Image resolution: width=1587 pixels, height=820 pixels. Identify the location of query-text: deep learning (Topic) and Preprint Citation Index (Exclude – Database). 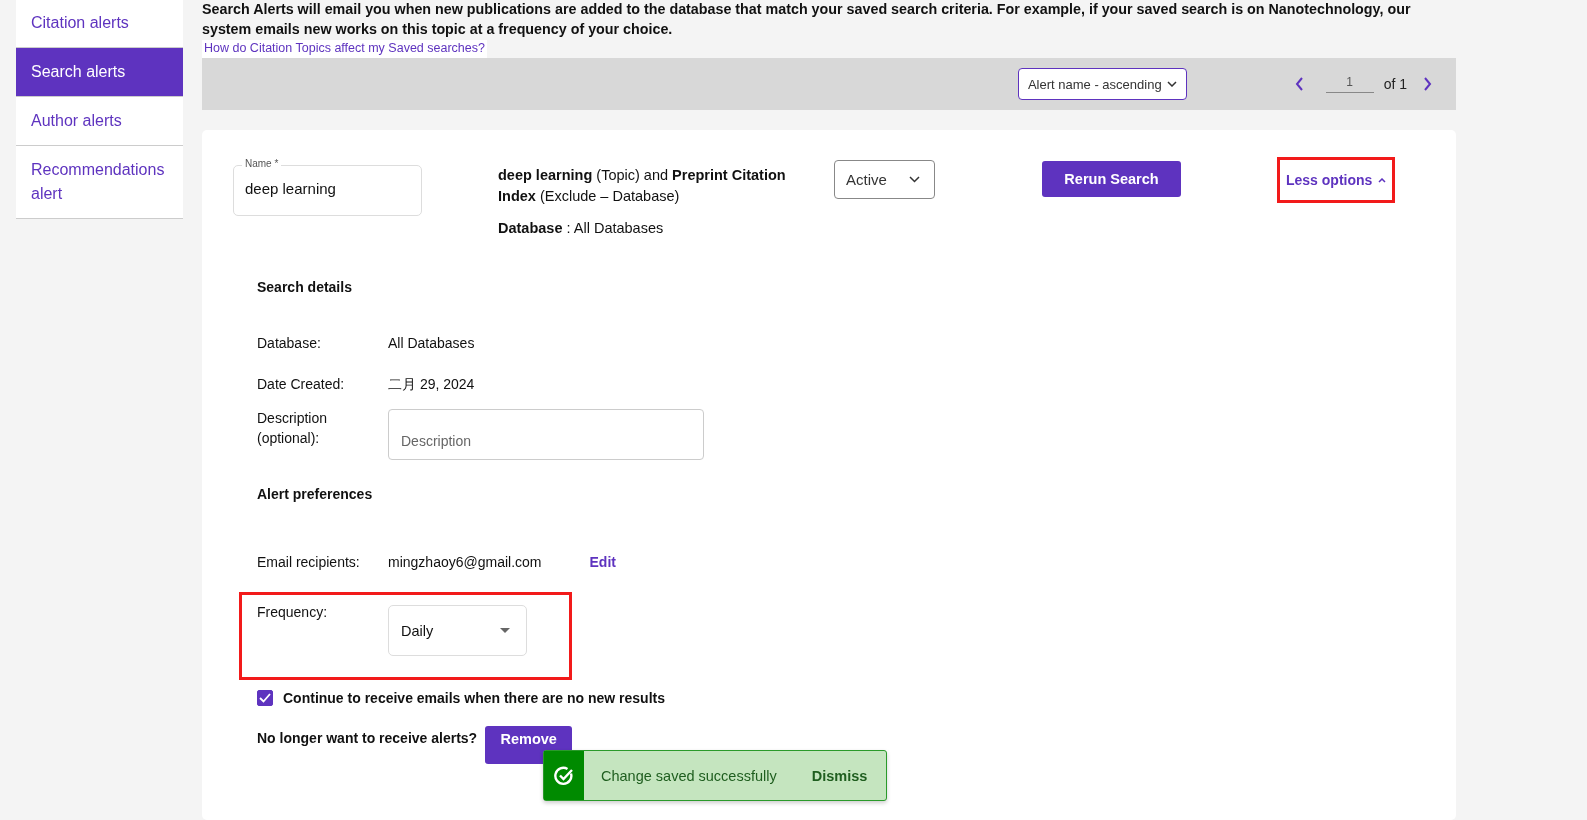
(642, 186).